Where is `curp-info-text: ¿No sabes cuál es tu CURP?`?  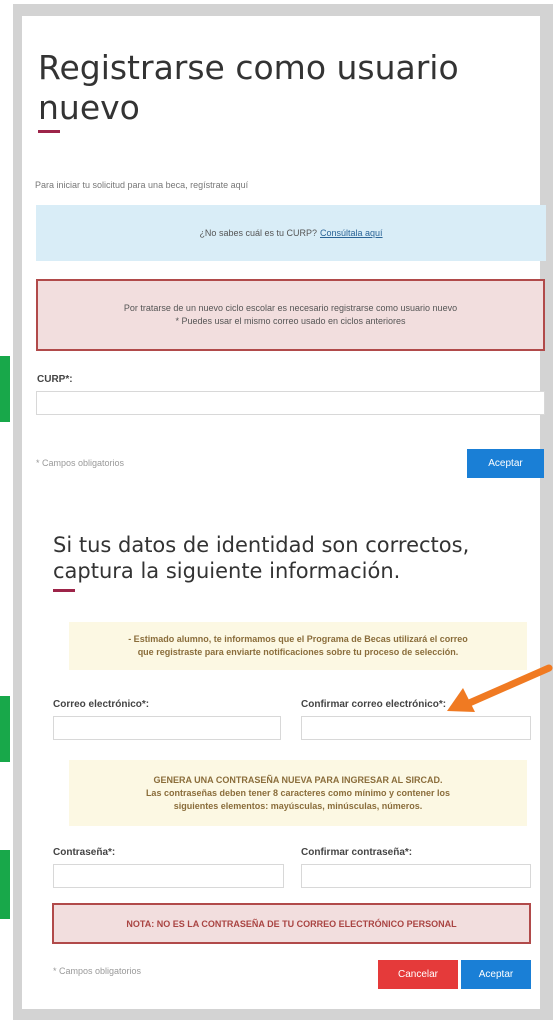
curp-info-text: ¿No sabes cuál es tu CURP? is located at coordinates (258, 233).